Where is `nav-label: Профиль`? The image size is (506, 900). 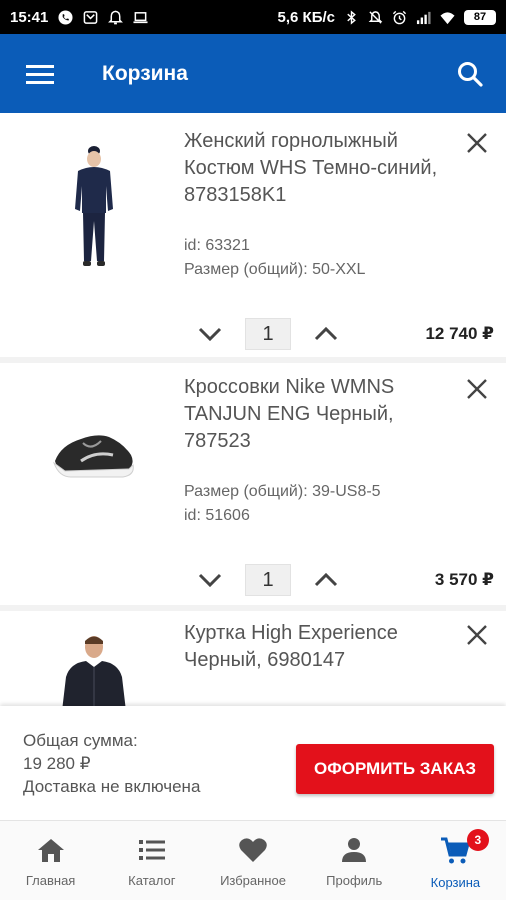 nav-label: Профиль is located at coordinates (354, 880).